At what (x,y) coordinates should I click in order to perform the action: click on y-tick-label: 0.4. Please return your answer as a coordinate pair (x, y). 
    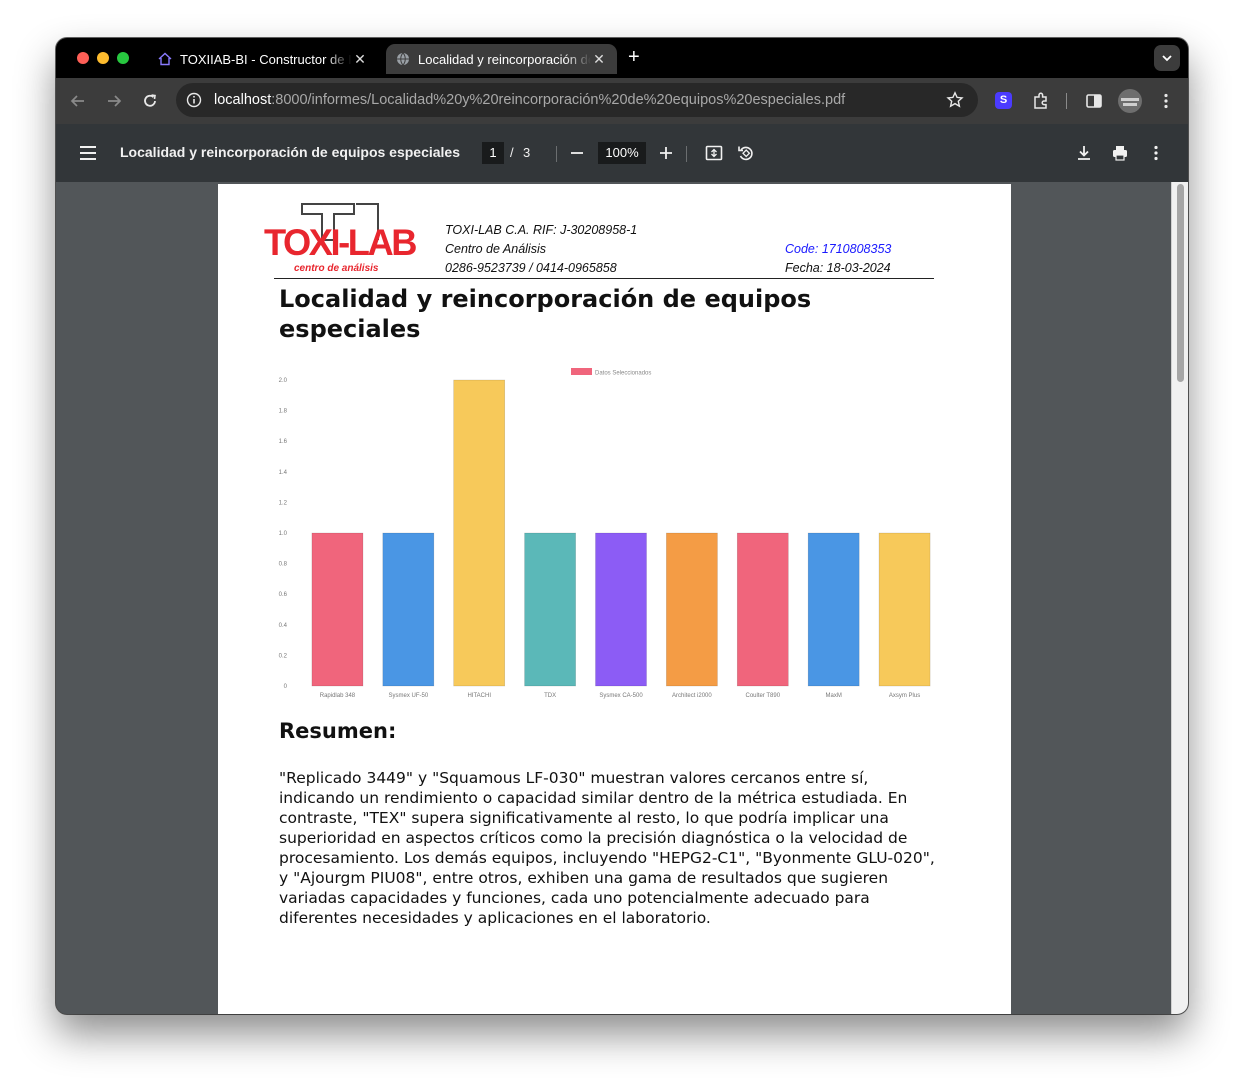
    Looking at the image, I should click on (283, 626).